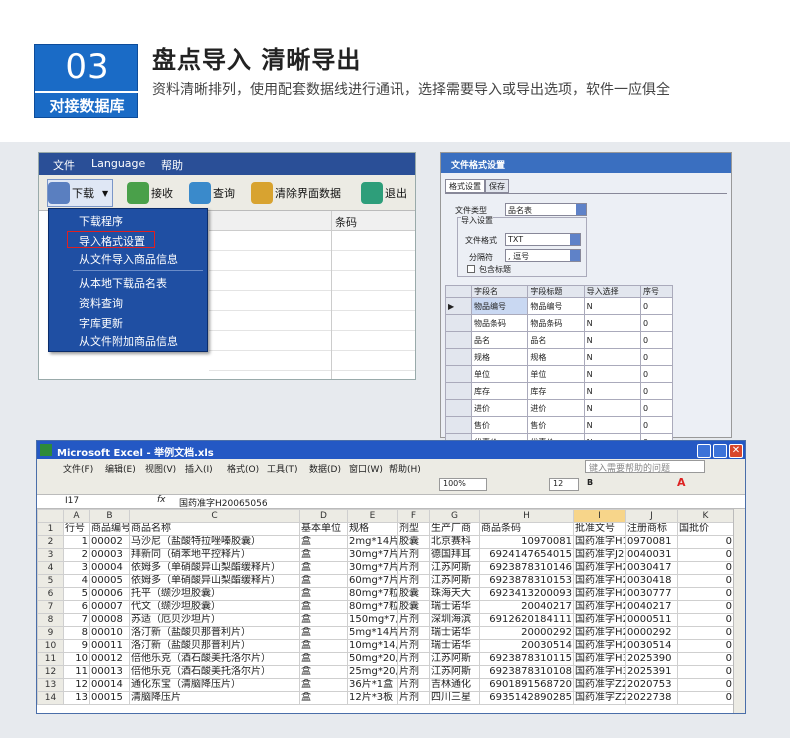 This screenshot has height=738, width=790. What do you see at coordinates (128, 341) in the screenshot?
I see `menu-item-append-file: 从文件附加商品信息` at bounding box center [128, 341].